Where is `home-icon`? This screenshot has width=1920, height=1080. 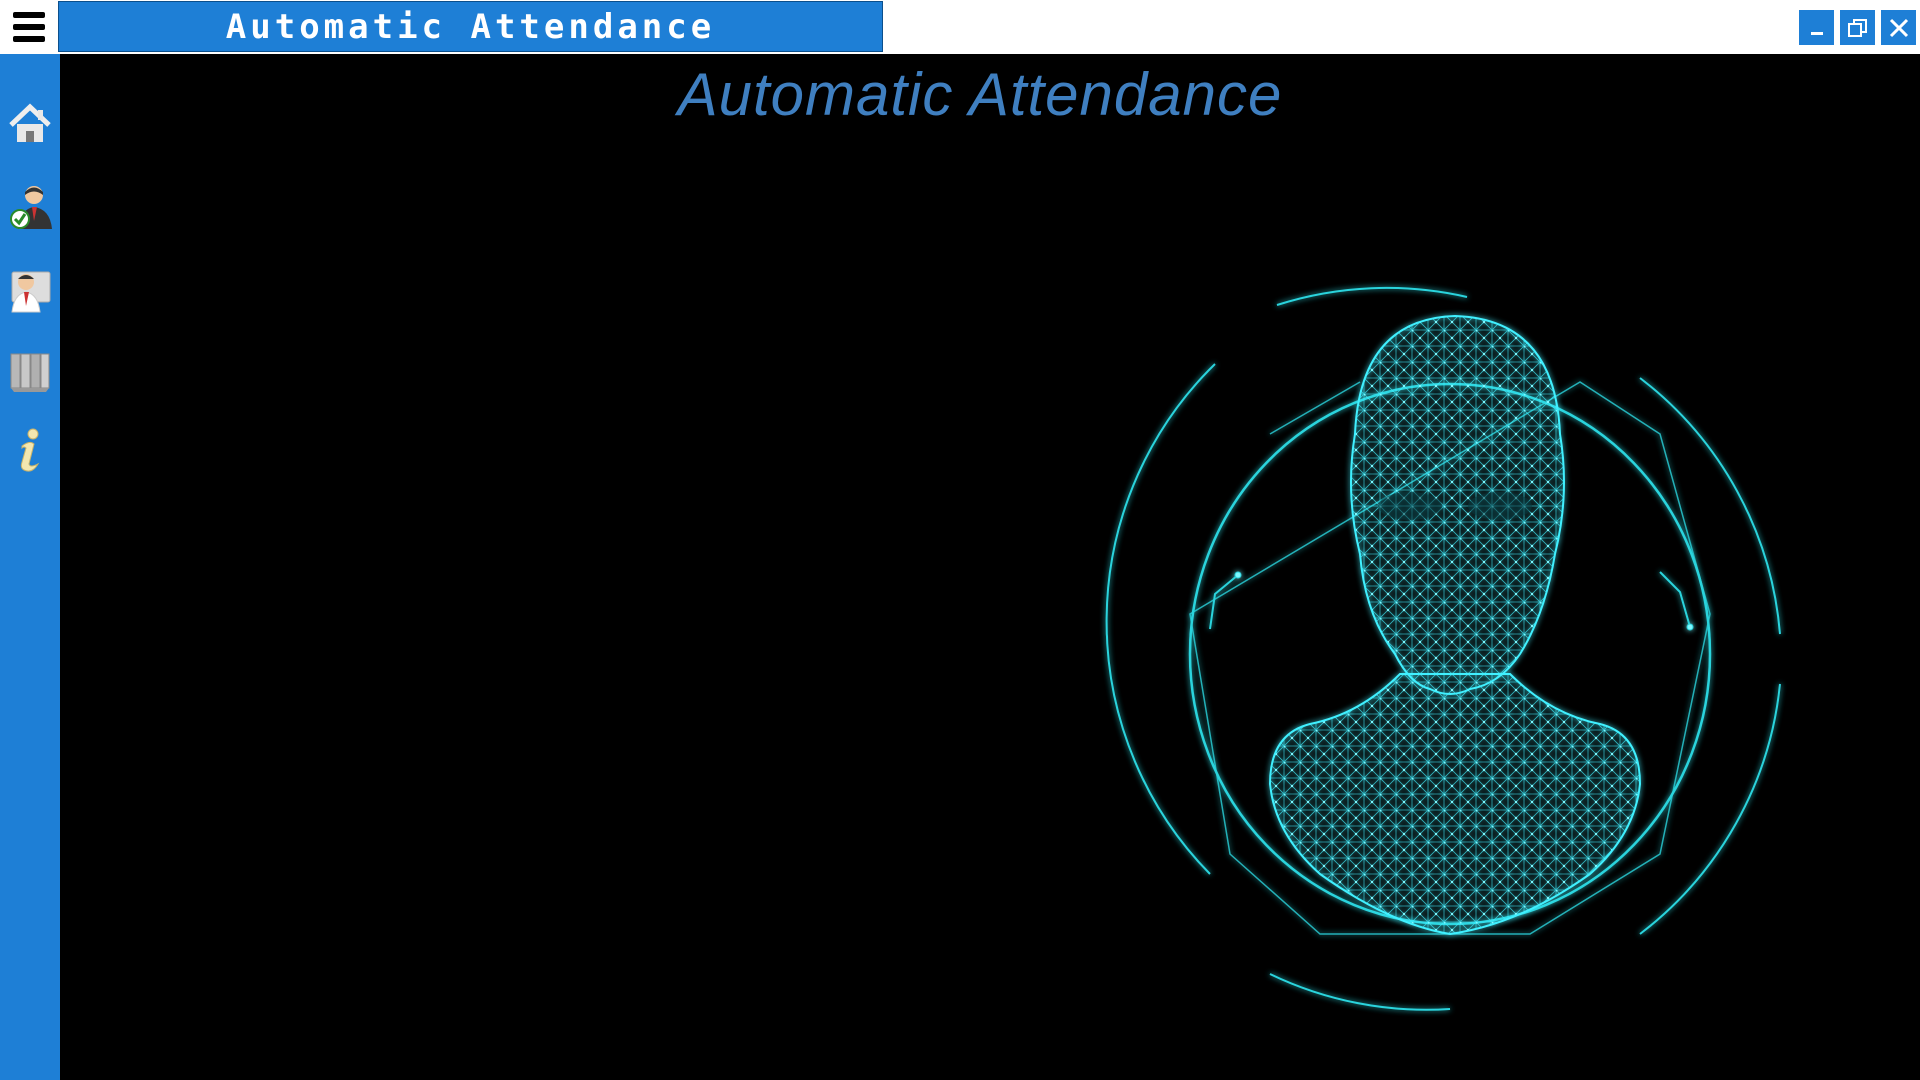 home-icon is located at coordinates (30, 125).